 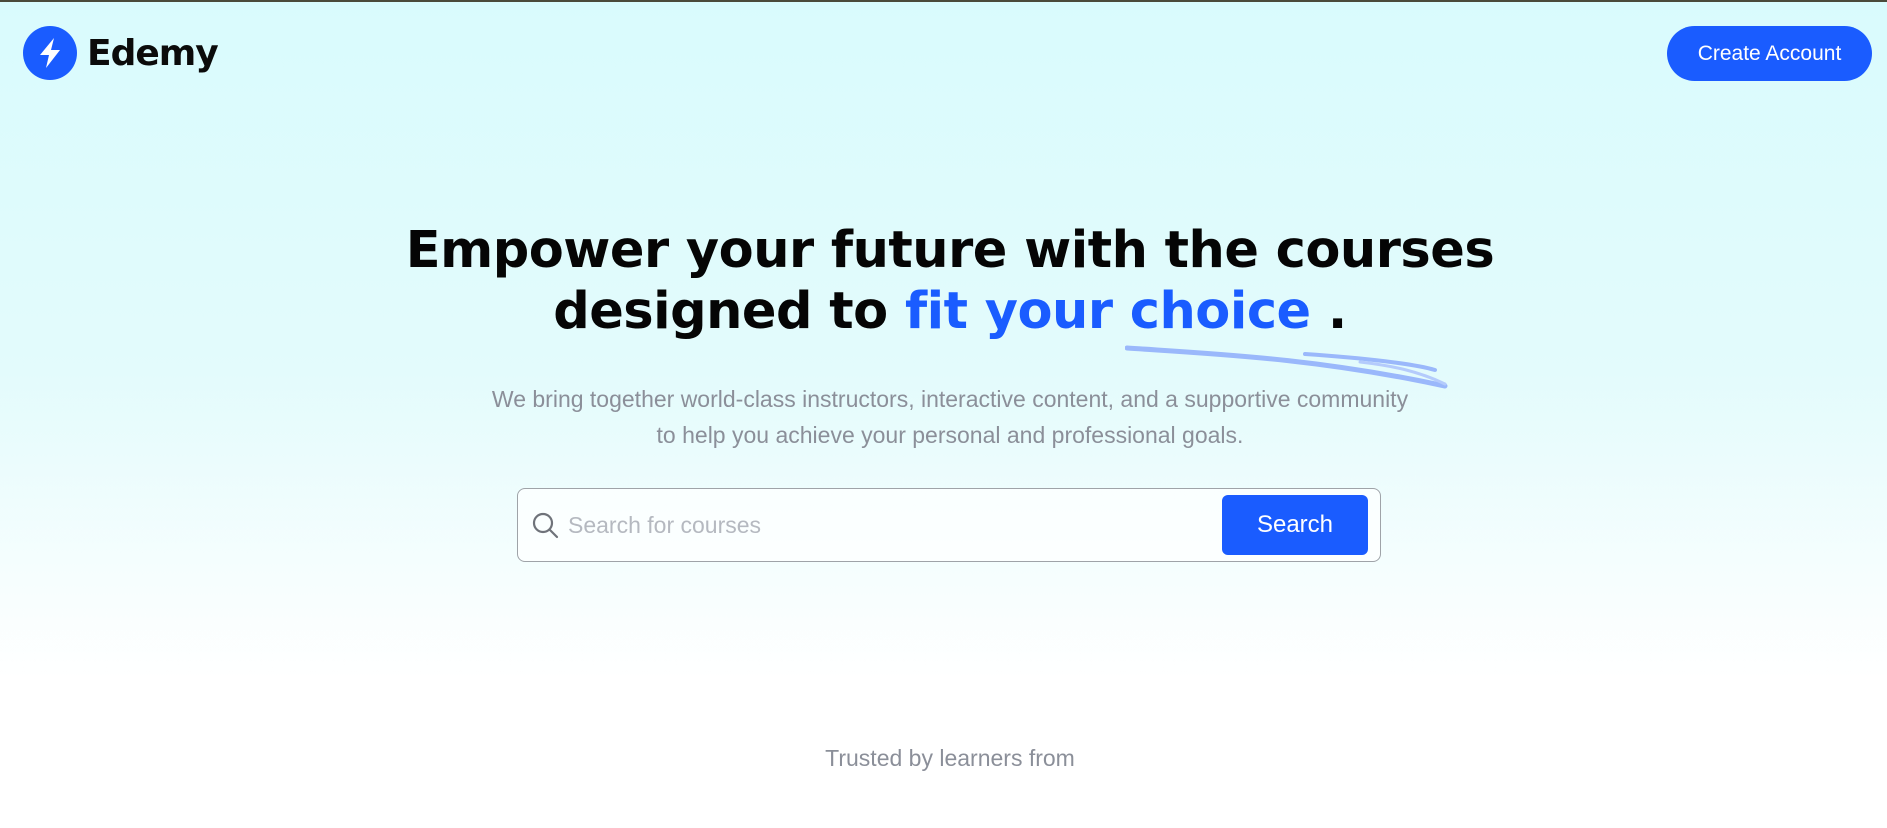 What do you see at coordinates (50, 53) in the screenshot?
I see `lightning-bolt-icon` at bounding box center [50, 53].